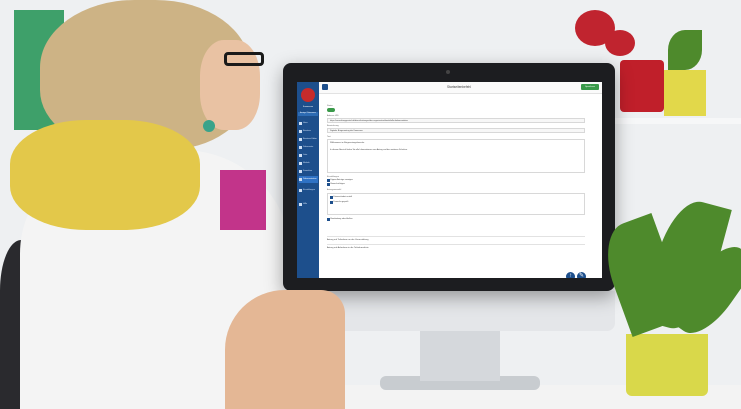 The width and height of the screenshot is (741, 409). I want to click on sidebar-item-forms: Formulare, so click(308, 171).